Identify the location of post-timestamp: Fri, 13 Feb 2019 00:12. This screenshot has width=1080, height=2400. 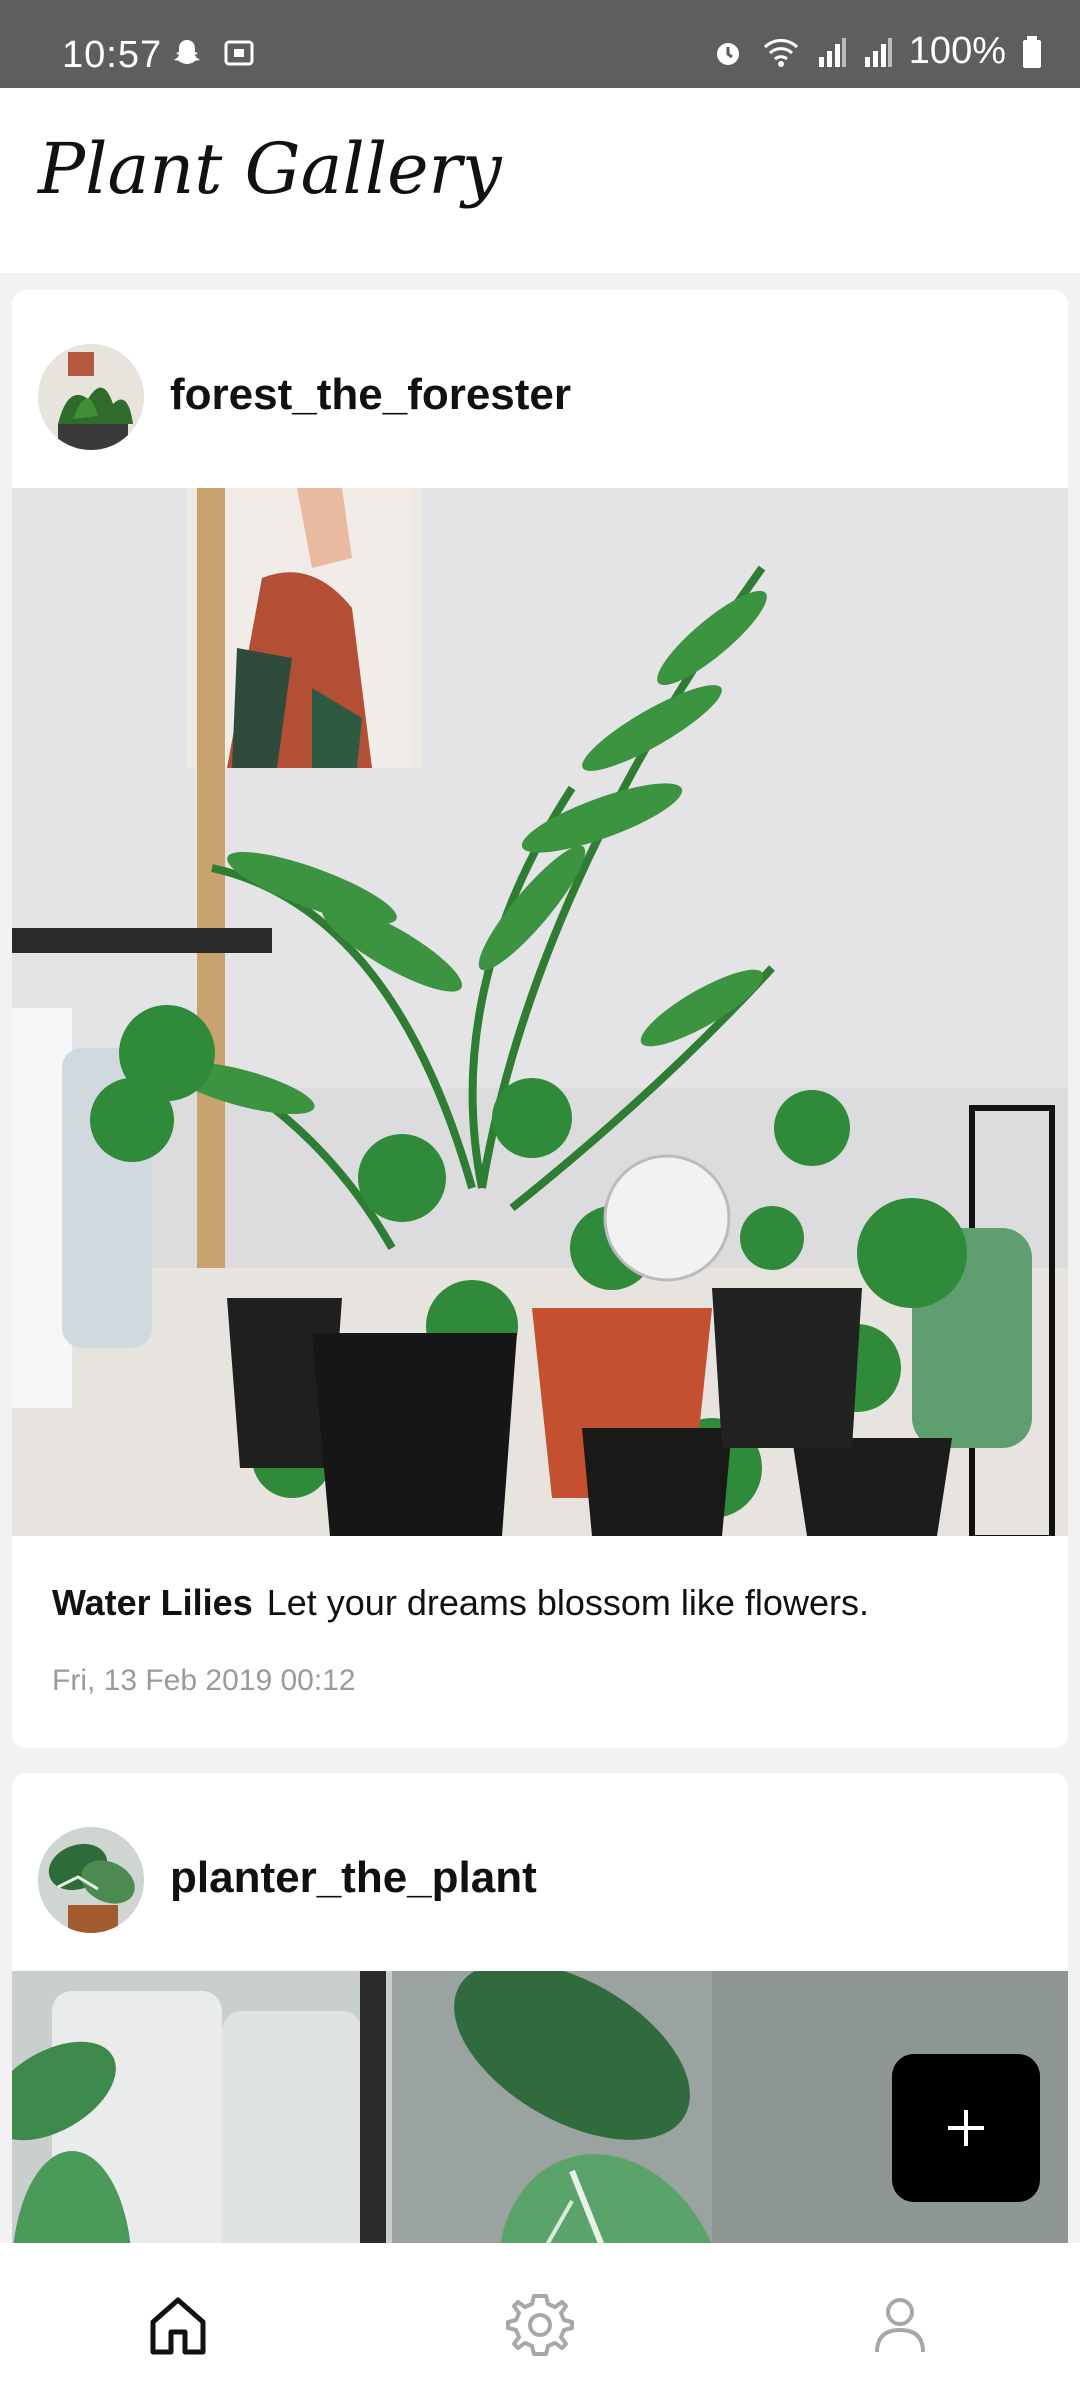
(204, 1680).